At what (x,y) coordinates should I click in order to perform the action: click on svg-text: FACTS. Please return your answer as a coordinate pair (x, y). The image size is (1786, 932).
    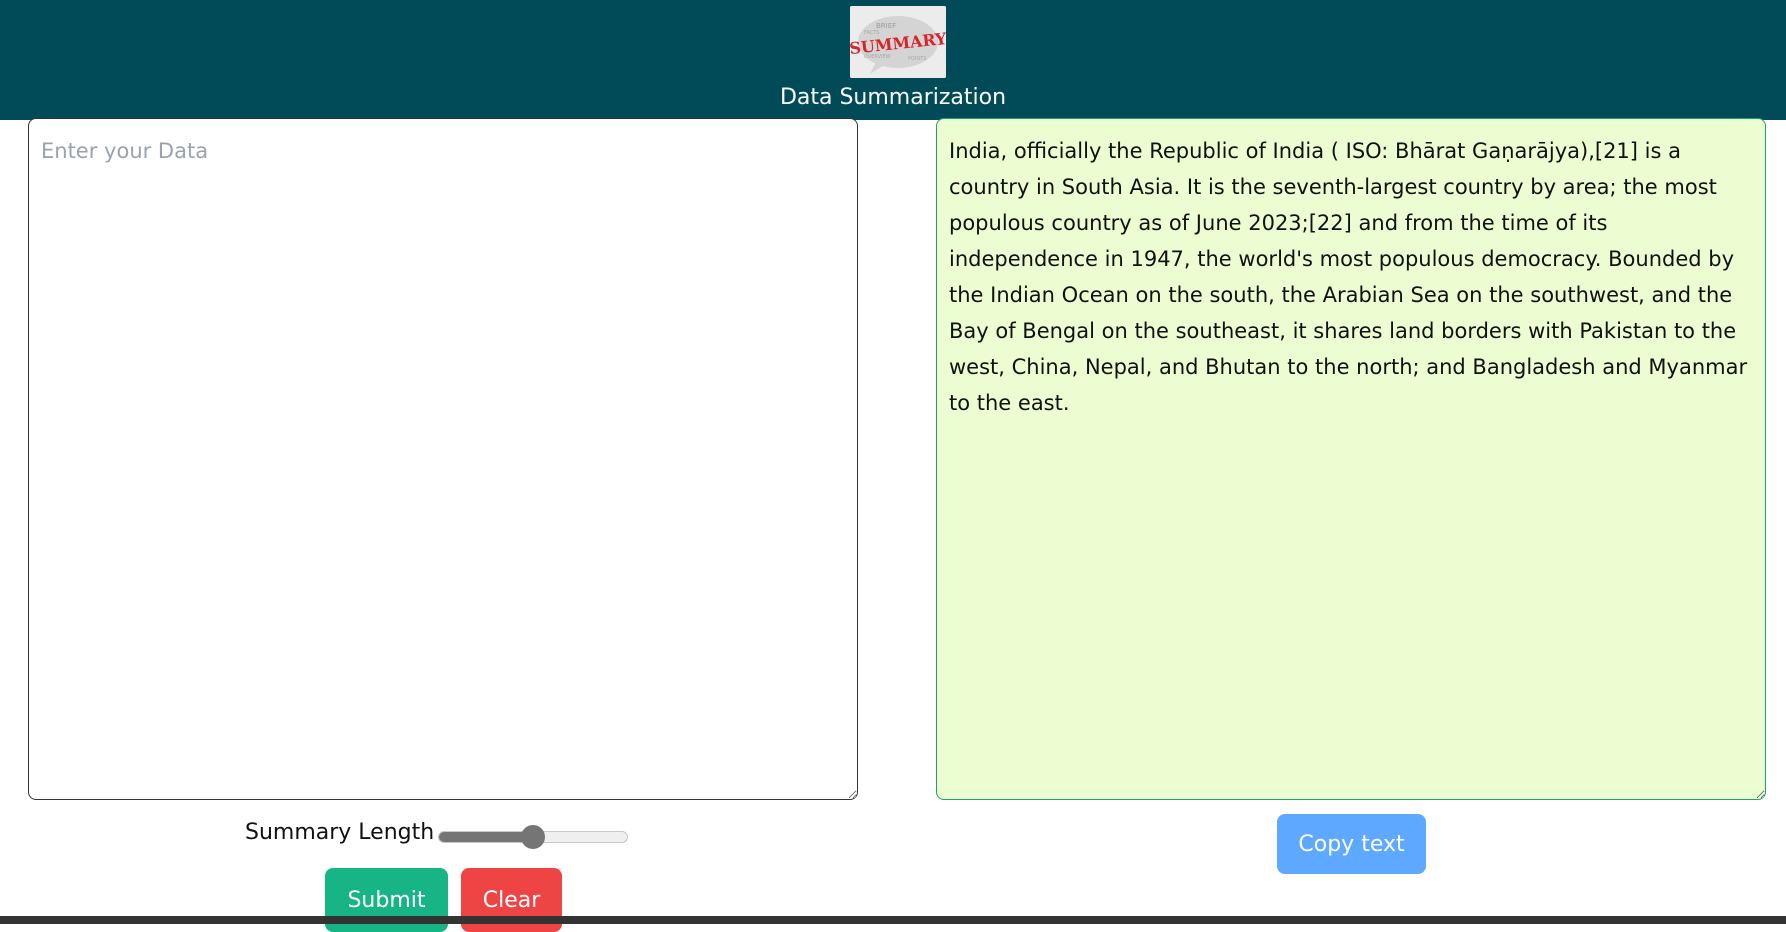
    Looking at the image, I should click on (871, 33).